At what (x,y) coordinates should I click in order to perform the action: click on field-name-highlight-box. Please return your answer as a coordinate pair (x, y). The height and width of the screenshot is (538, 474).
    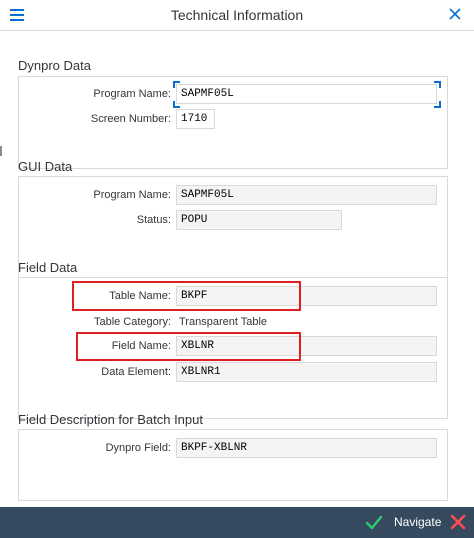
    Looking at the image, I should click on (188, 346).